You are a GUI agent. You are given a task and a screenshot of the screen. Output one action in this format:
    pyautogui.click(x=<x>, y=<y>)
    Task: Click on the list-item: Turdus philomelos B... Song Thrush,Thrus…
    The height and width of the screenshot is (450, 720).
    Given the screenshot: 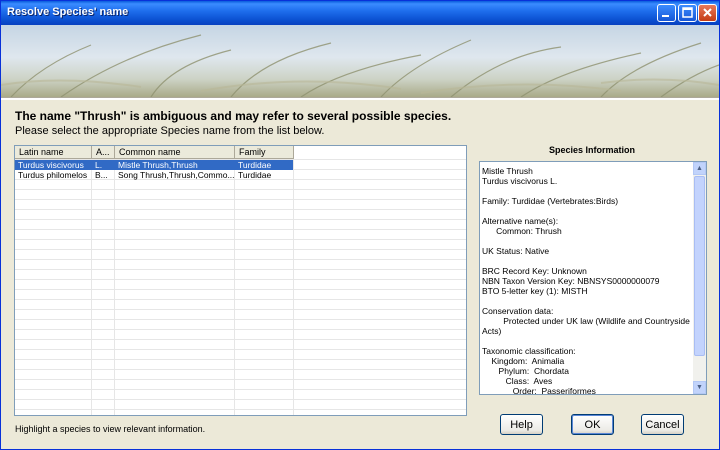 What is the action you would take?
    pyautogui.click(x=154, y=175)
    